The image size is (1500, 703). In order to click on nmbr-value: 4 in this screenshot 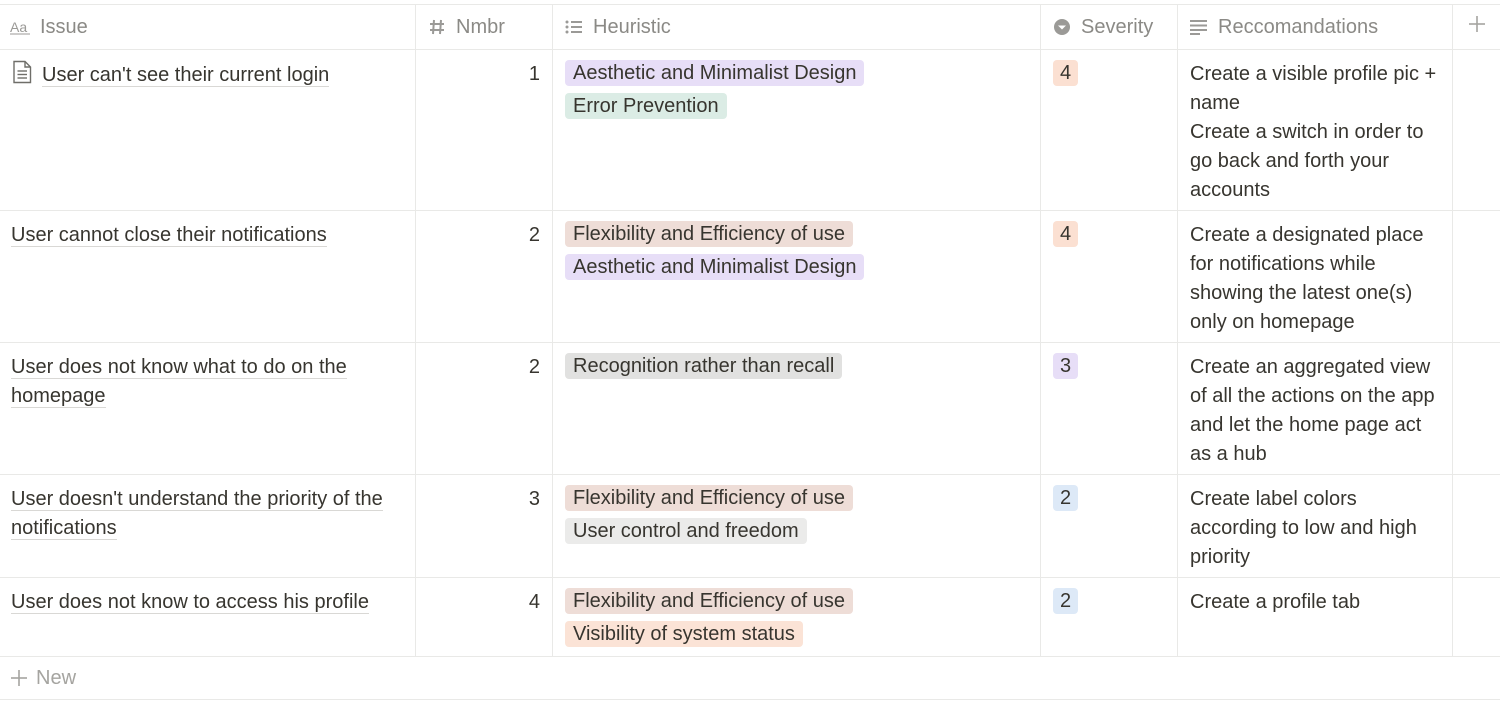, I will do `click(534, 602)`.